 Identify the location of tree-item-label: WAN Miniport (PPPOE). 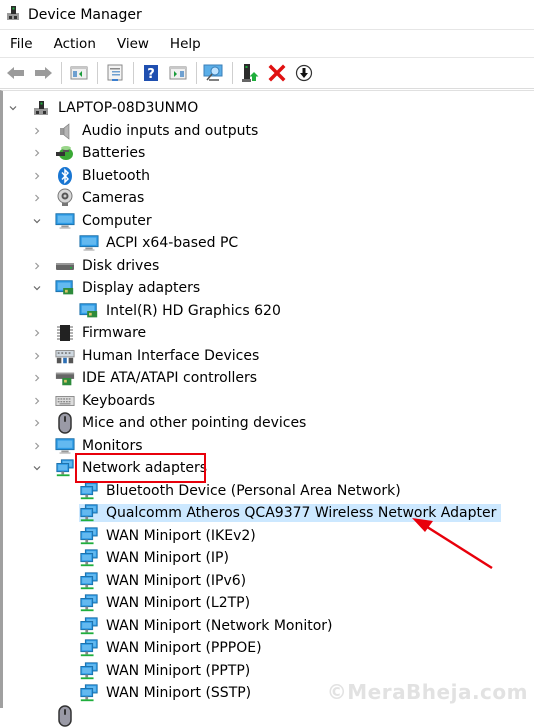
(184, 648).